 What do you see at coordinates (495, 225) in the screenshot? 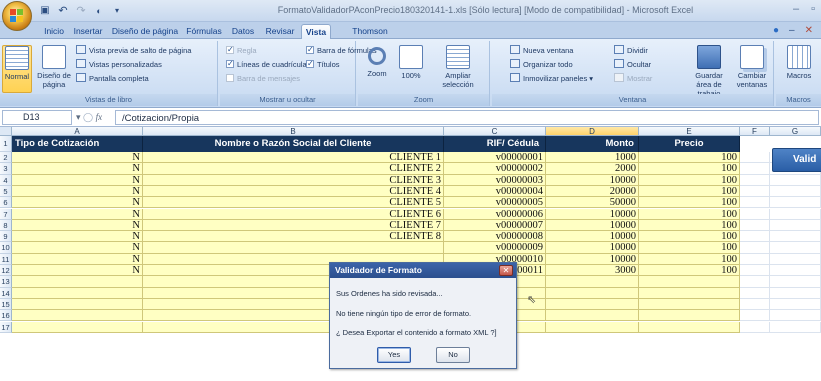
I see `cell-rif: v00000007` at bounding box center [495, 225].